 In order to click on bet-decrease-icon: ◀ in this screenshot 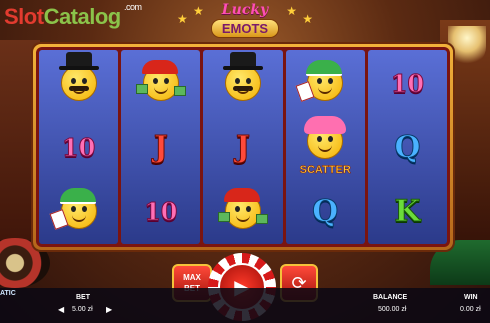, I will do `click(61, 309)`.